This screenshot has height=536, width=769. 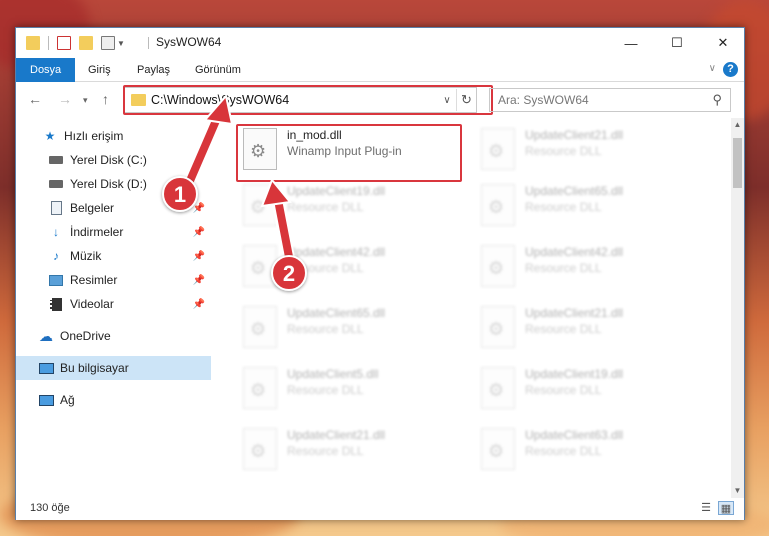 What do you see at coordinates (726, 508) in the screenshot?
I see `tiles-view-icon: ▦` at bounding box center [726, 508].